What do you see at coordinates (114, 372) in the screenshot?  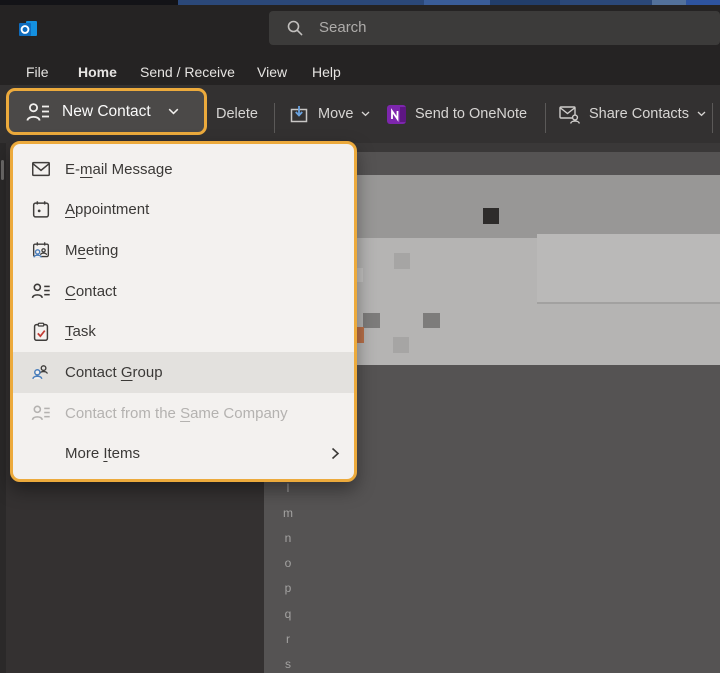 I see `menu-item-label: Contact Group` at bounding box center [114, 372].